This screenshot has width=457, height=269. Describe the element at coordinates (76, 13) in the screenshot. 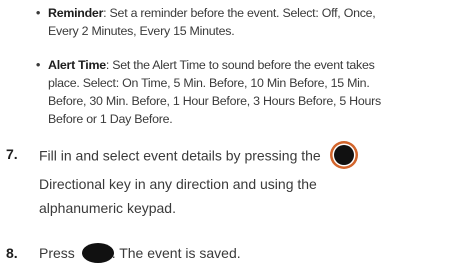

I see `bullet-term-reminder: Reminder` at that location.